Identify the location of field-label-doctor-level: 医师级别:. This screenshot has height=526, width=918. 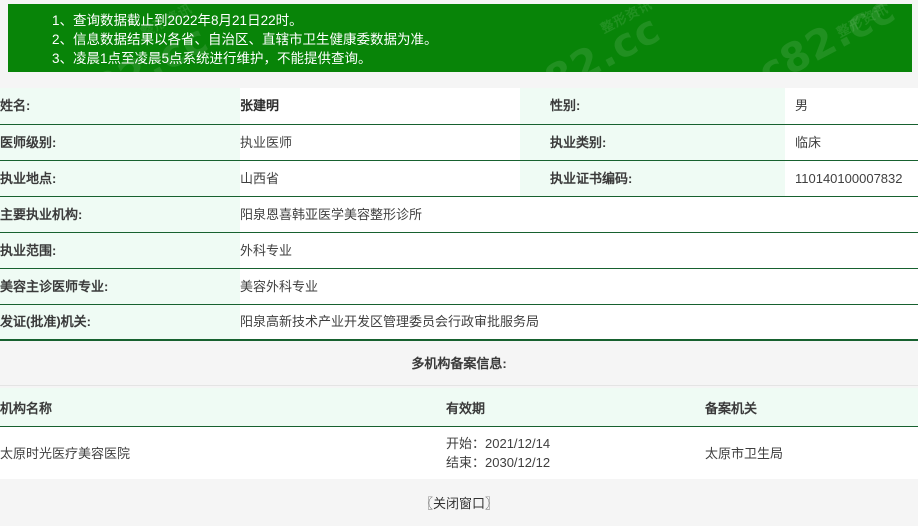
(120, 142).